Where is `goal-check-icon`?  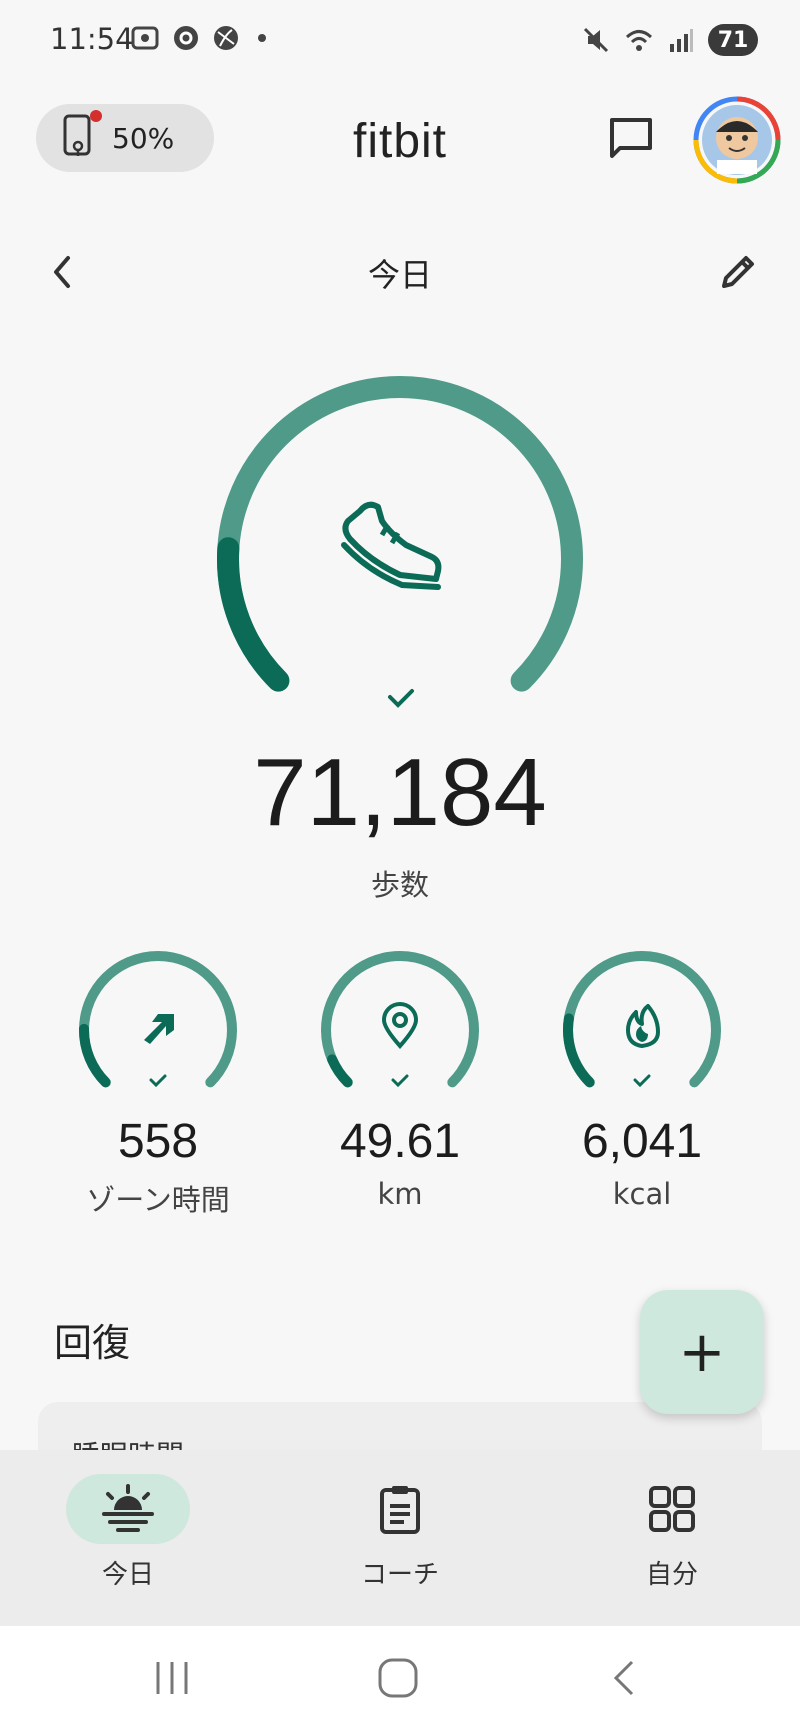 goal-check-icon is located at coordinates (401, 698).